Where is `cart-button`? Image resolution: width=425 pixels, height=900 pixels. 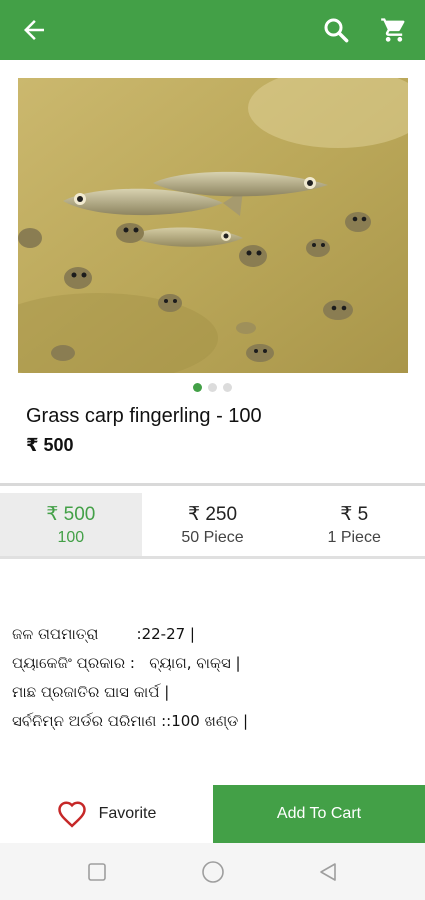
cart-button is located at coordinates (394, 30).